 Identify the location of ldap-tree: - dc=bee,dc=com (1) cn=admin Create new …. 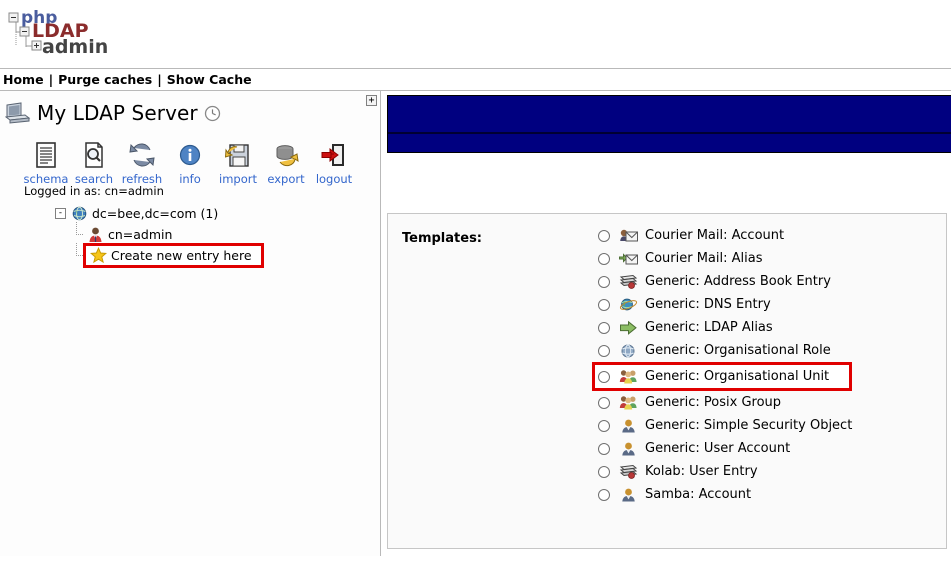
(159, 235).